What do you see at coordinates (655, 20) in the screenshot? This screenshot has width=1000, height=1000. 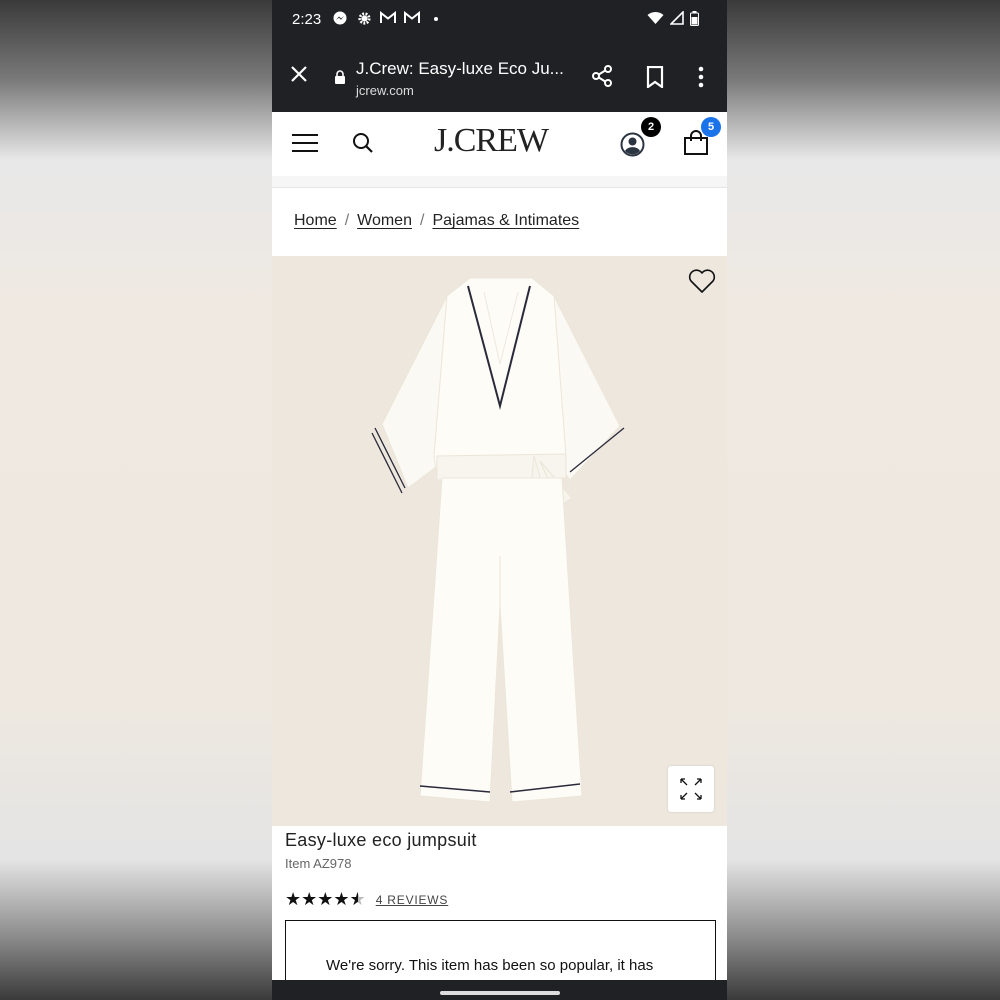 I see `wifi-icon` at bounding box center [655, 20].